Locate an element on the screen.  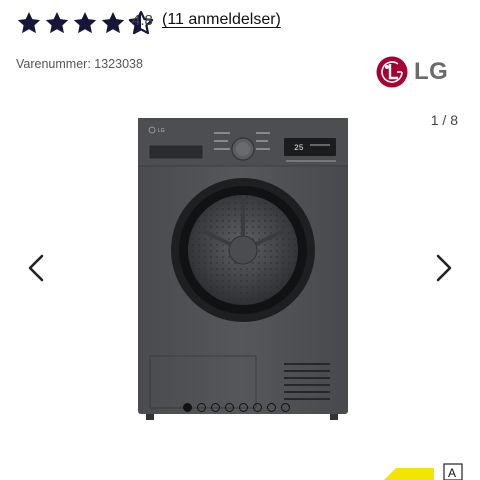
sku-label: Varenummer: 1323038 is located at coordinates (79, 64).